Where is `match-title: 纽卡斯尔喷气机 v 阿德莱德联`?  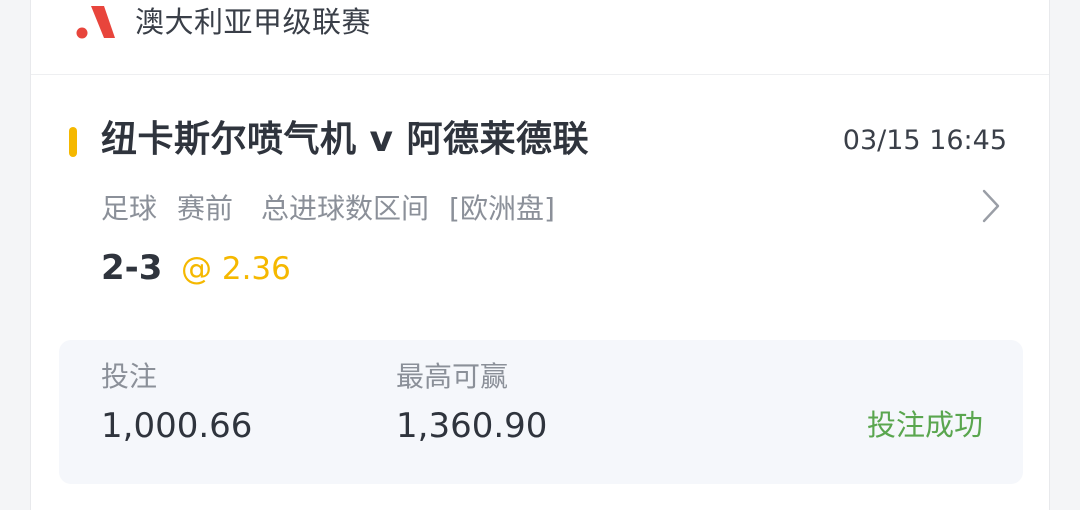
match-title: 纽卡斯尔喷气机 v 阿德莱德联 is located at coordinates (345, 139).